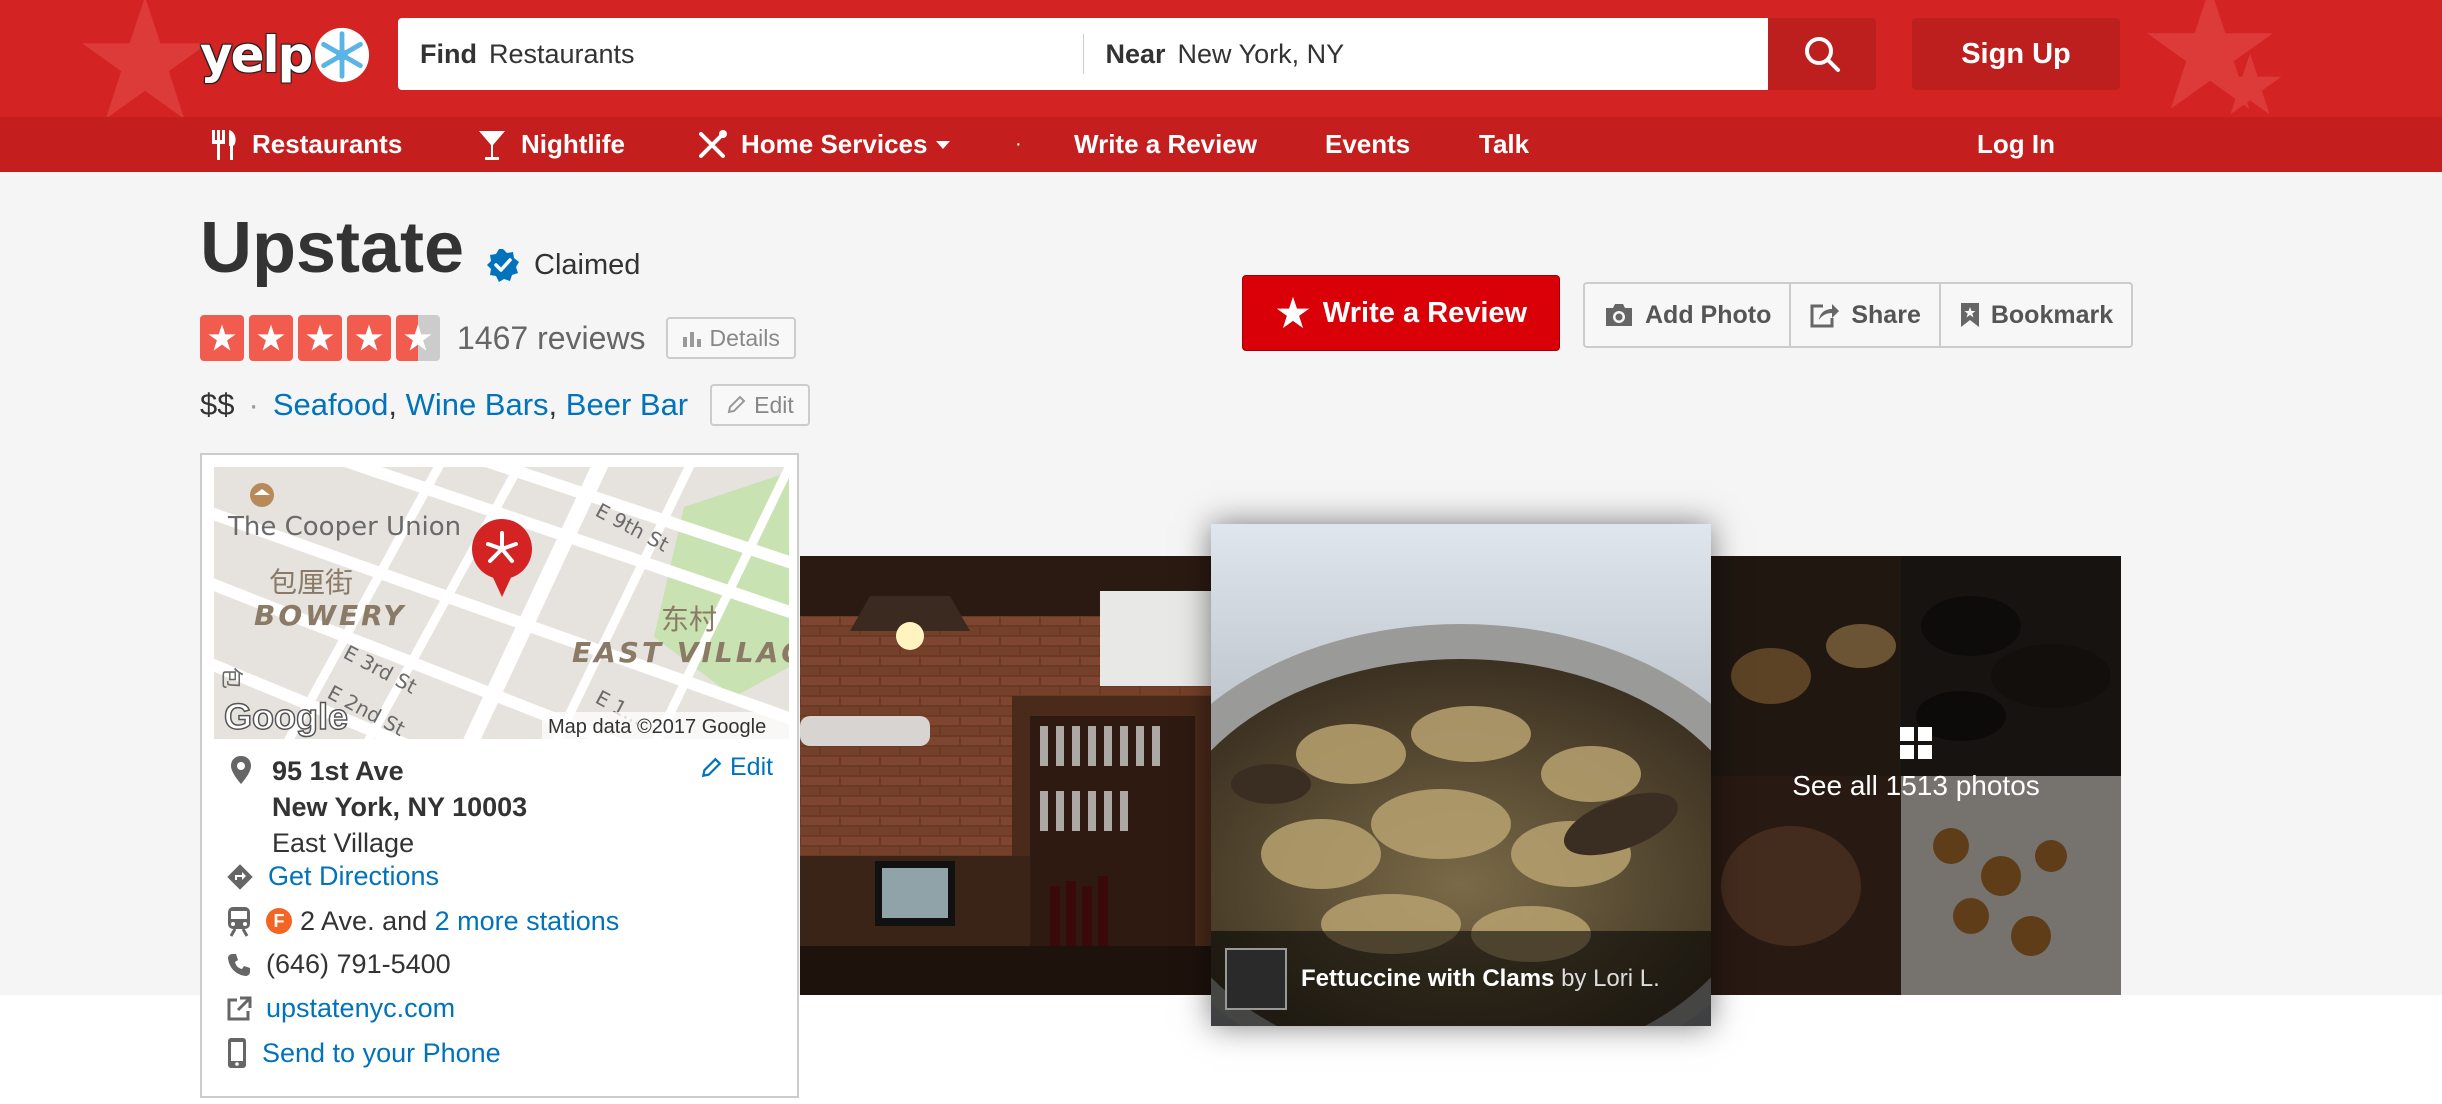 This screenshot has height=1104, width=2442. I want to click on nav-events: Events, so click(1367, 144).